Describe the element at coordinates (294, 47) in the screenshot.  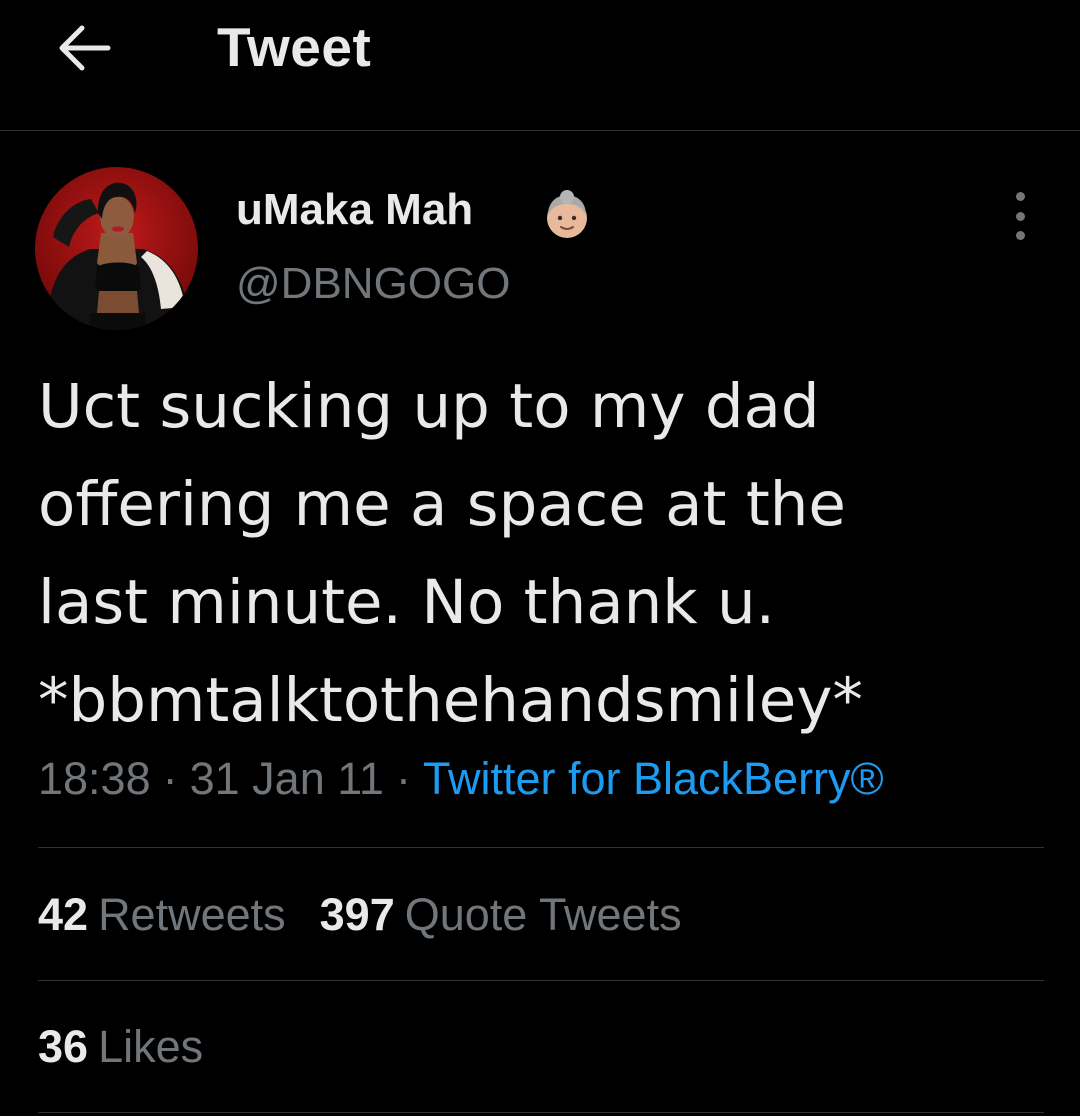
I see `page-title: Tweet` at that location.